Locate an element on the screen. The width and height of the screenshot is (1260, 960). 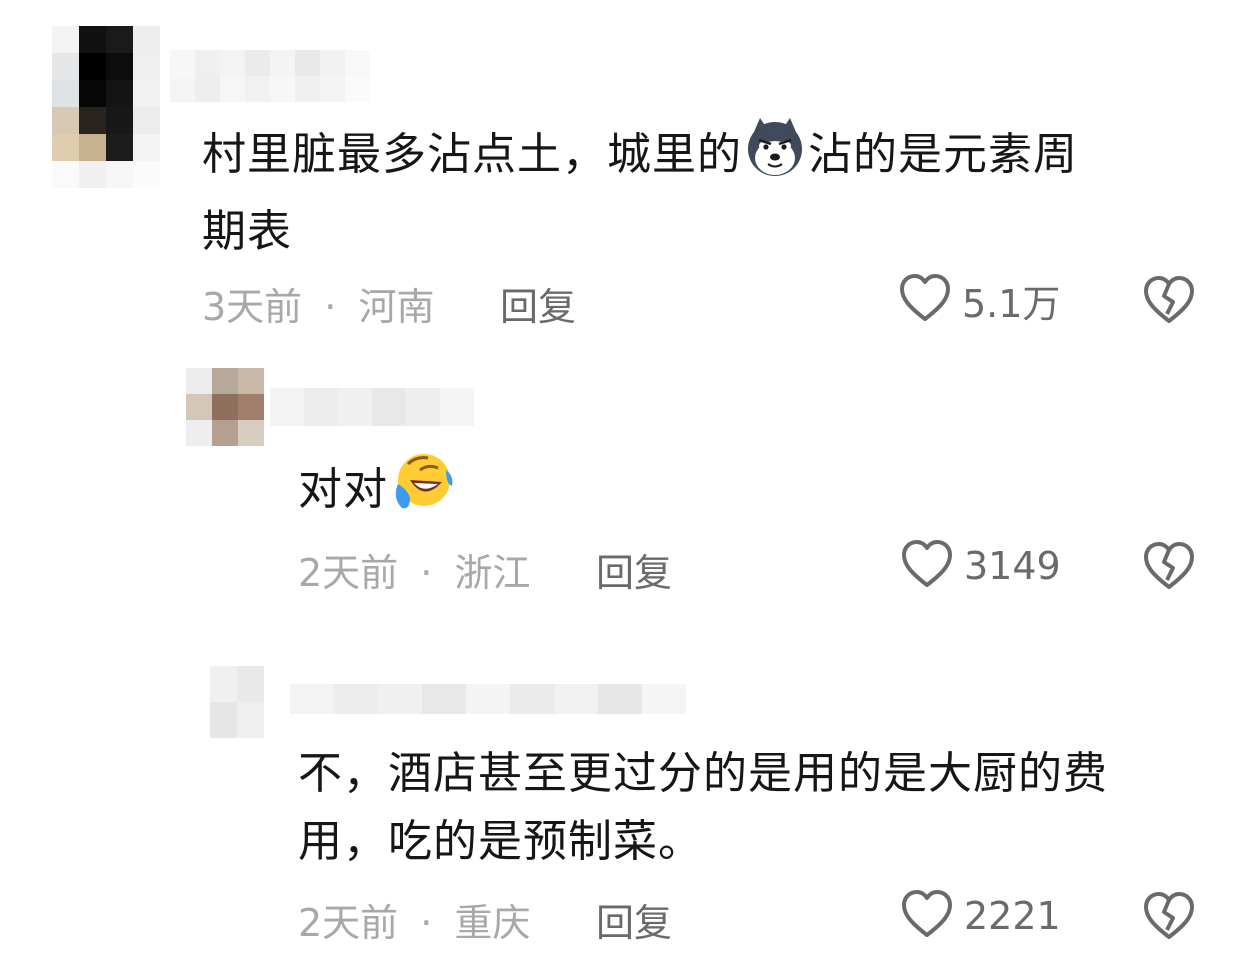
like-button: 5.1万 is located at coordinates (979, 300).